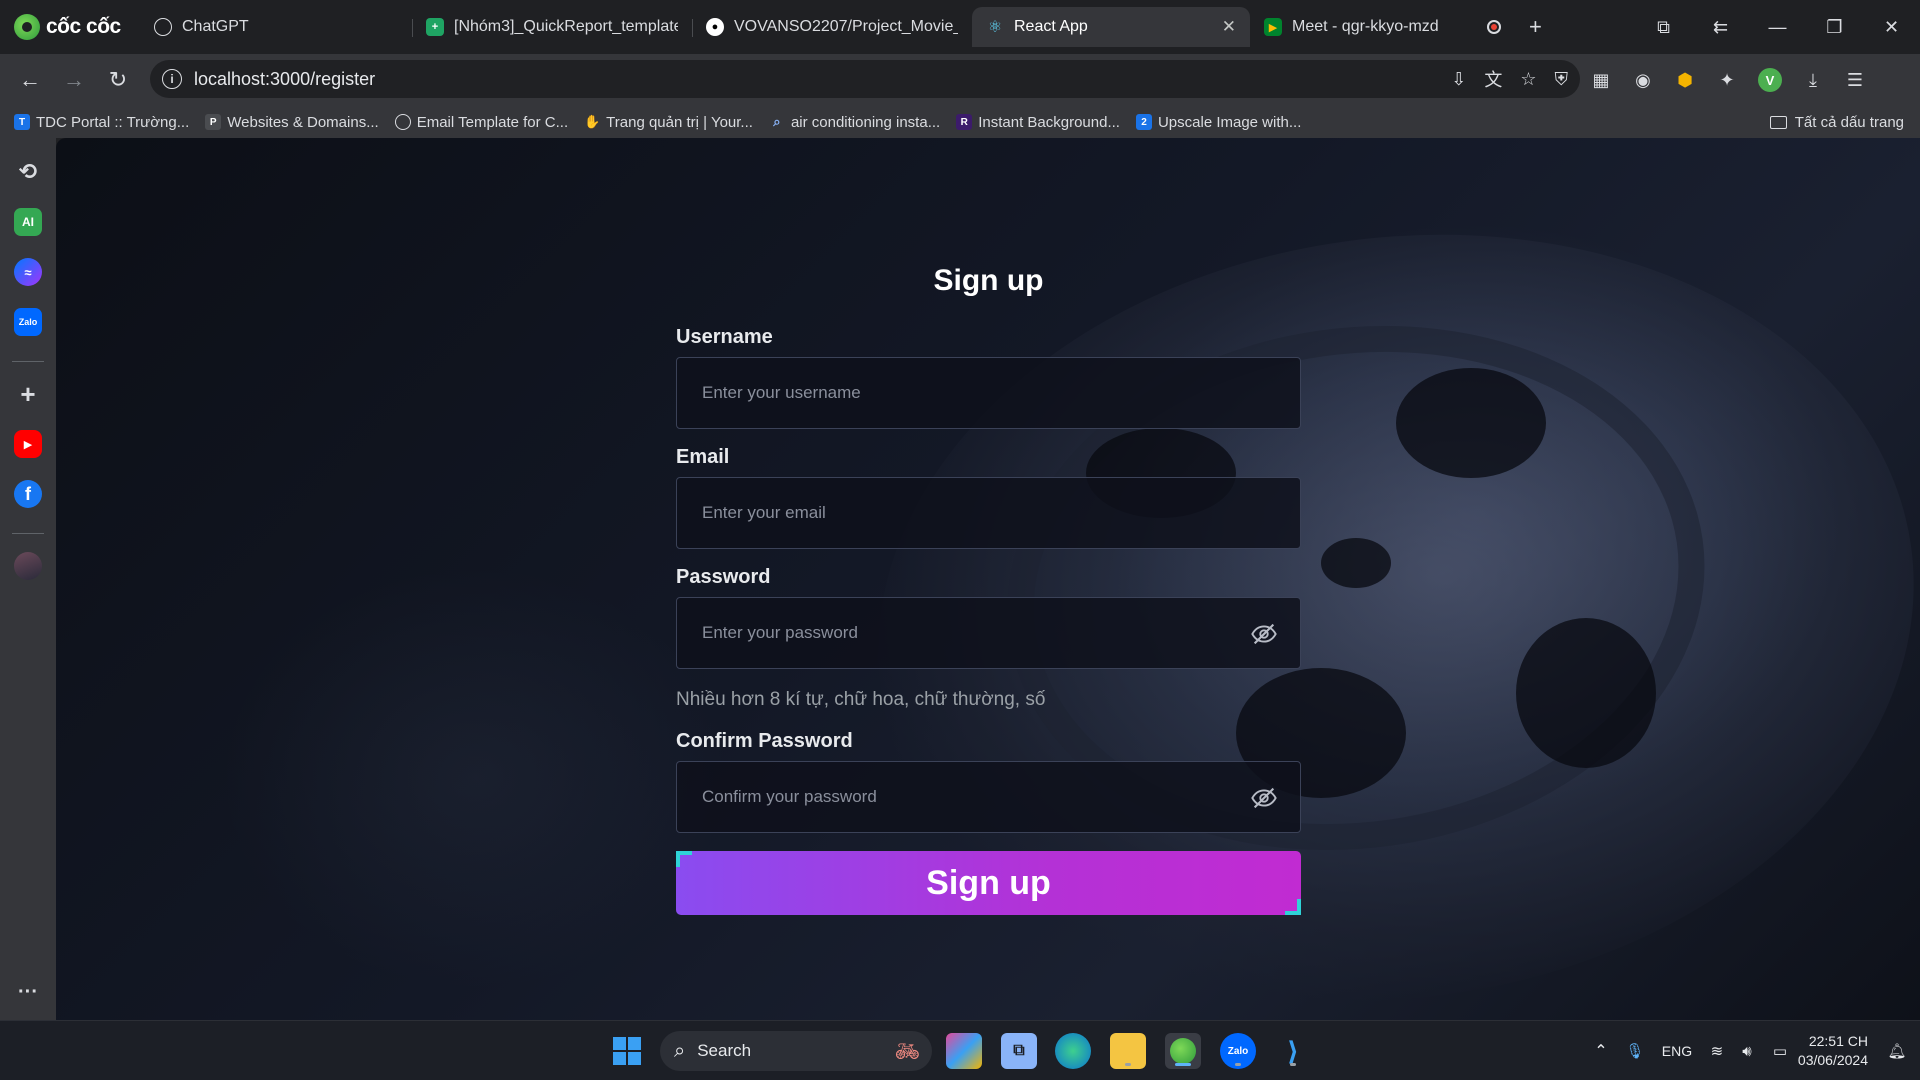 This screenshot has width=1920, height=1080. Describe the element at coordinates (1717, 1051) in the screenshot. I see `wifi-icon: ≋` at that location.